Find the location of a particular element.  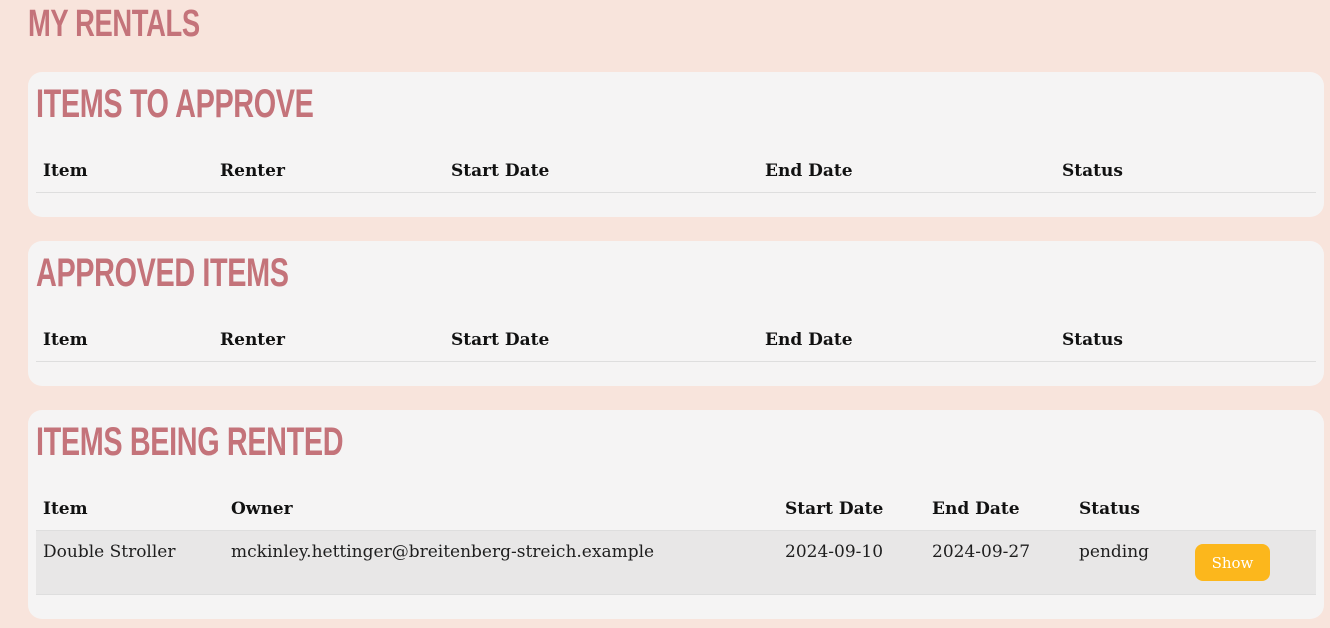

rental-status: pending is located at coordinates (1114, 552).